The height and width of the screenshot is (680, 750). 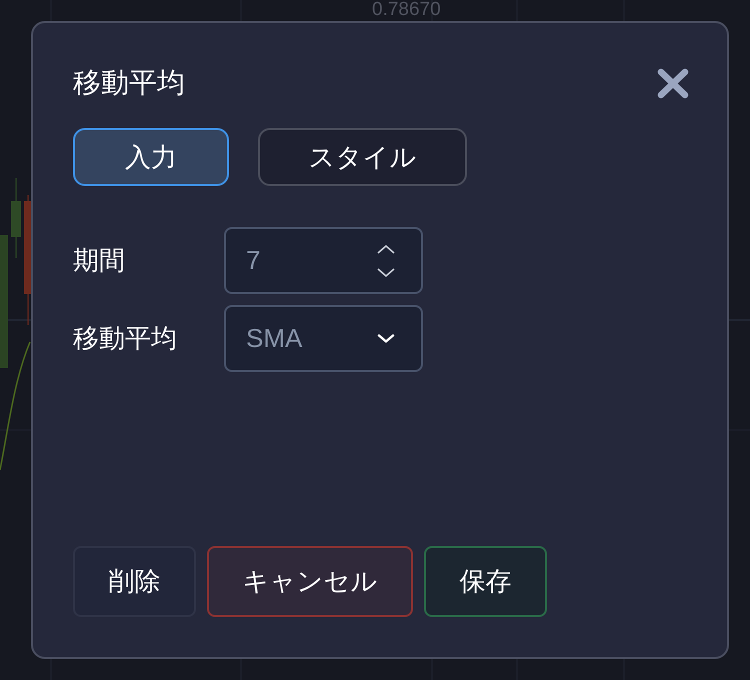 What do you see at coordinates (129, 83) in the screenshot?
I see `dialog-title: 移動平均` at bounding box center [129, 83].